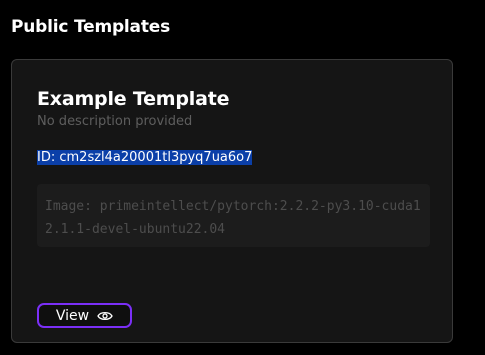  What do you see at coordinates (91, 27) in the screenshot?
I see `section-title: Public Templates` at bounding box center [91, 27].